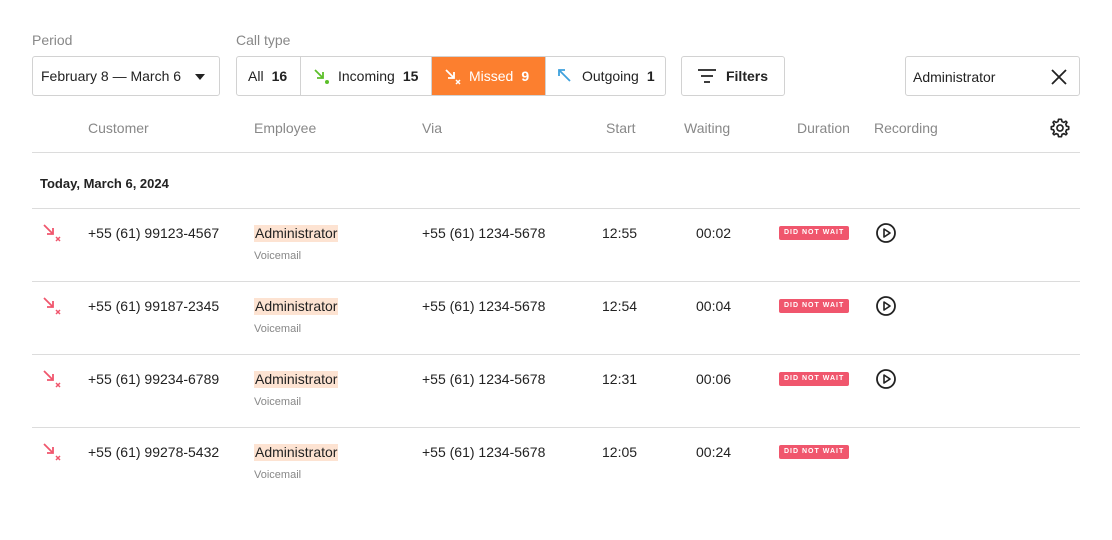 This screenshot has height=540, width=1112. I want to click on tab-incoming: Incoming 15, so click(366, 76).